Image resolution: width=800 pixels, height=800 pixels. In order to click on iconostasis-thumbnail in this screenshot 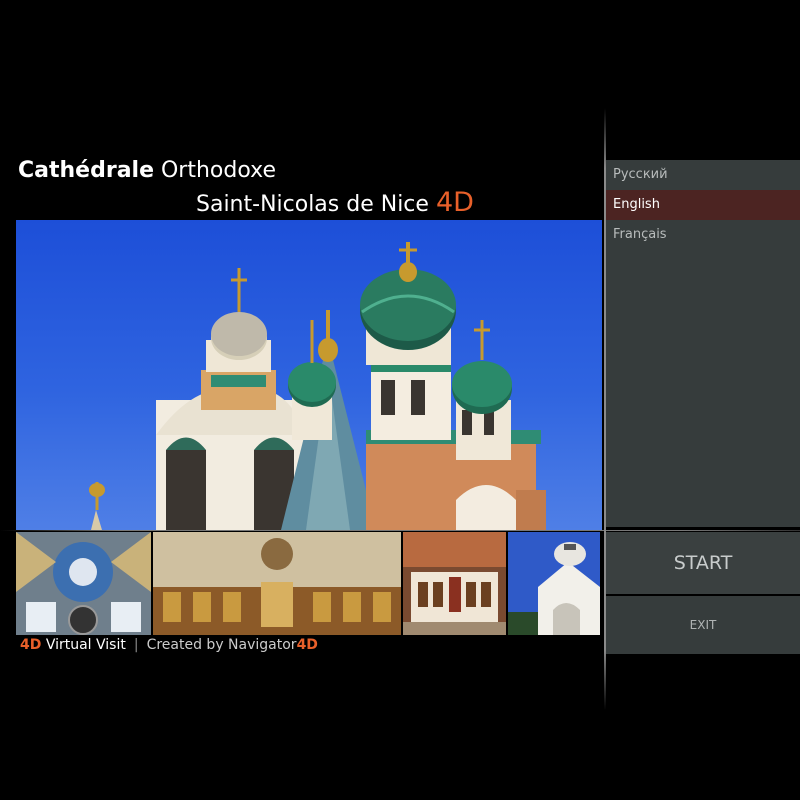, I will do `click(277, 583)`.